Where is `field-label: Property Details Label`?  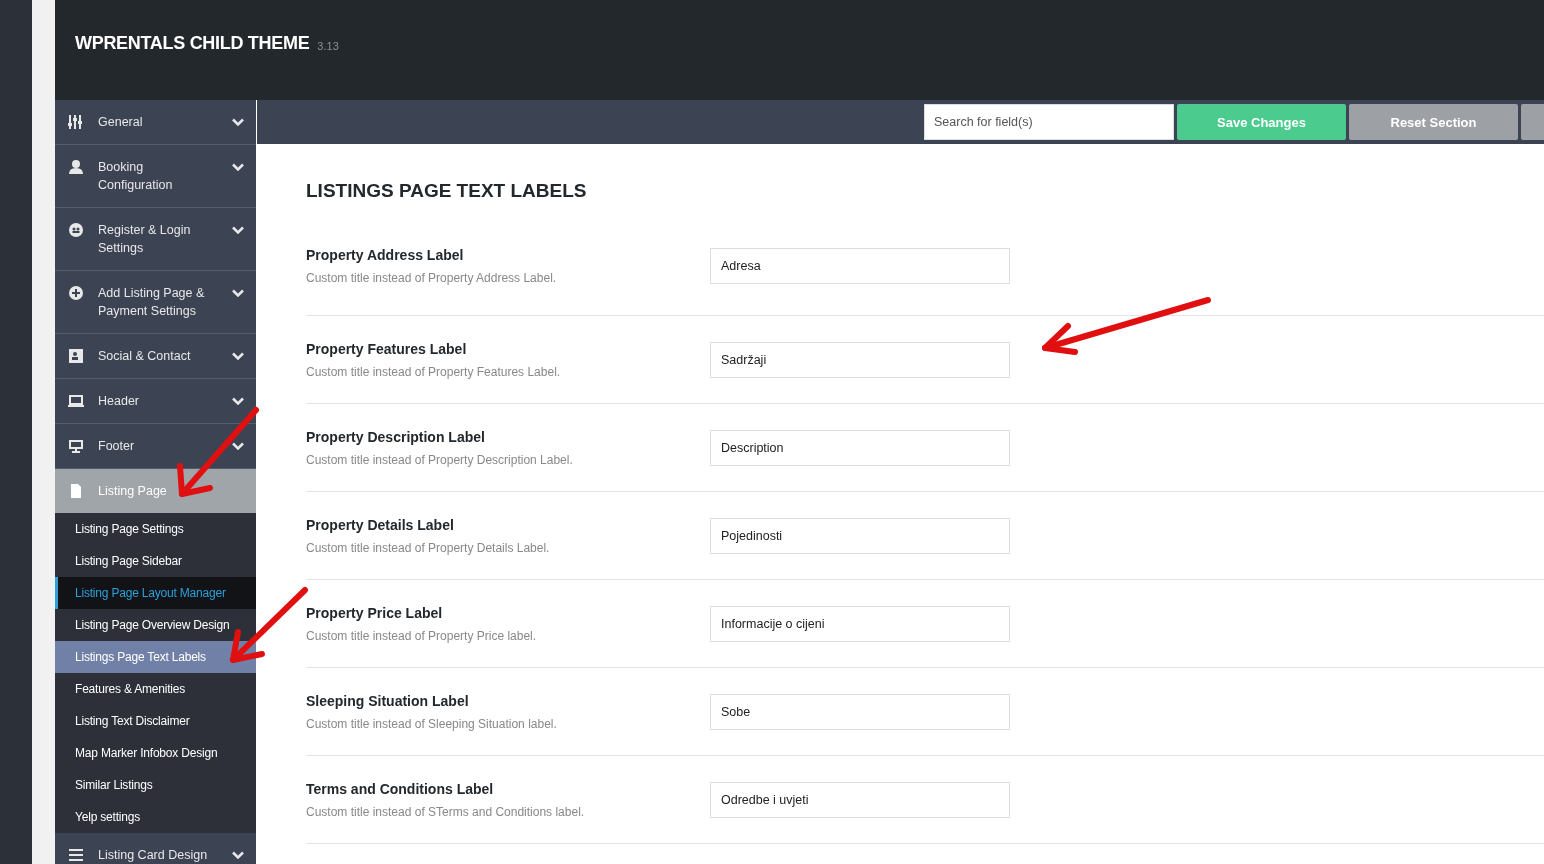
field-label: Property Details Label is located at coordinates (380, 524).